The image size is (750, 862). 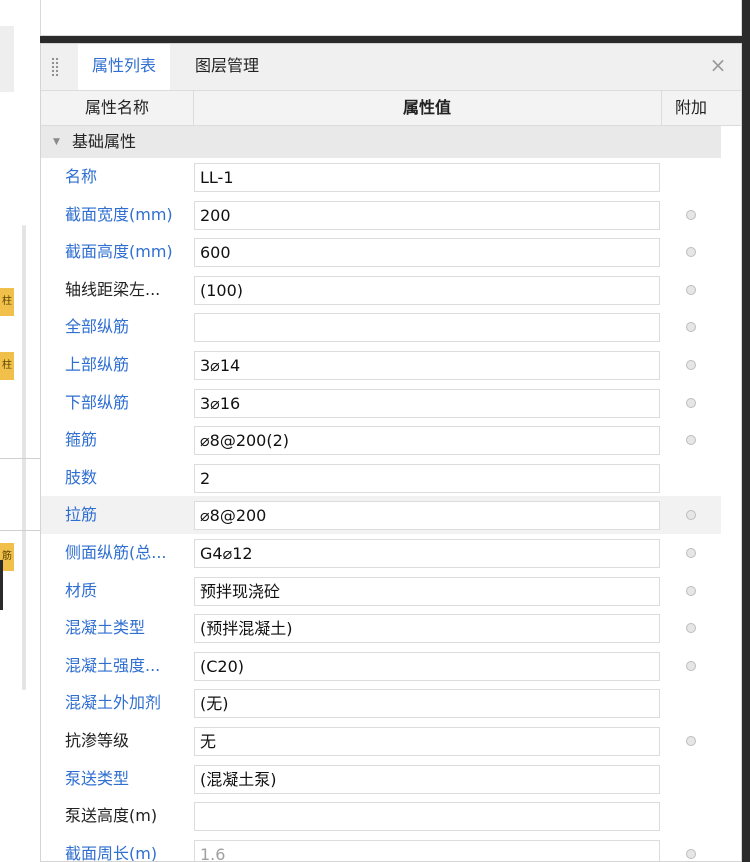 What do you see at coordinates (746, 431) in the screenshot?
I see `right-edge` at bounding box center [746, 431].